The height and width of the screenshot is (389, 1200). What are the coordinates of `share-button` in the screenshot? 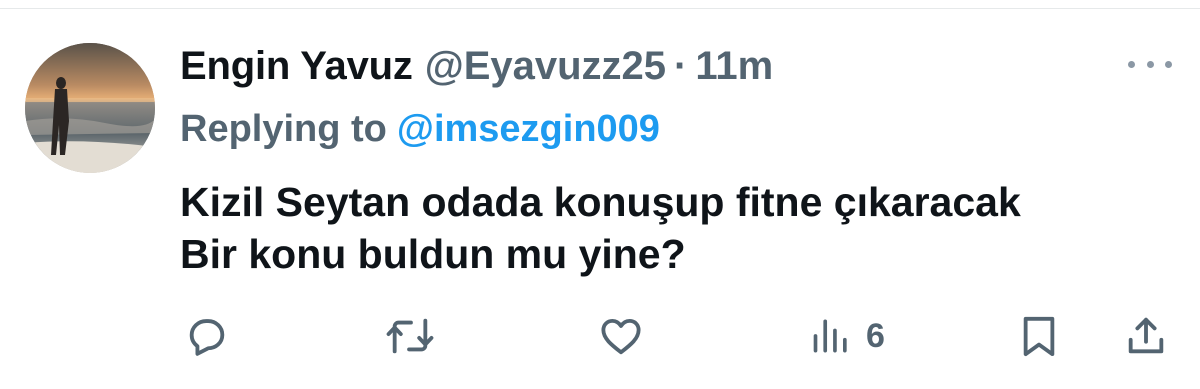 It's located at (1146, 336).